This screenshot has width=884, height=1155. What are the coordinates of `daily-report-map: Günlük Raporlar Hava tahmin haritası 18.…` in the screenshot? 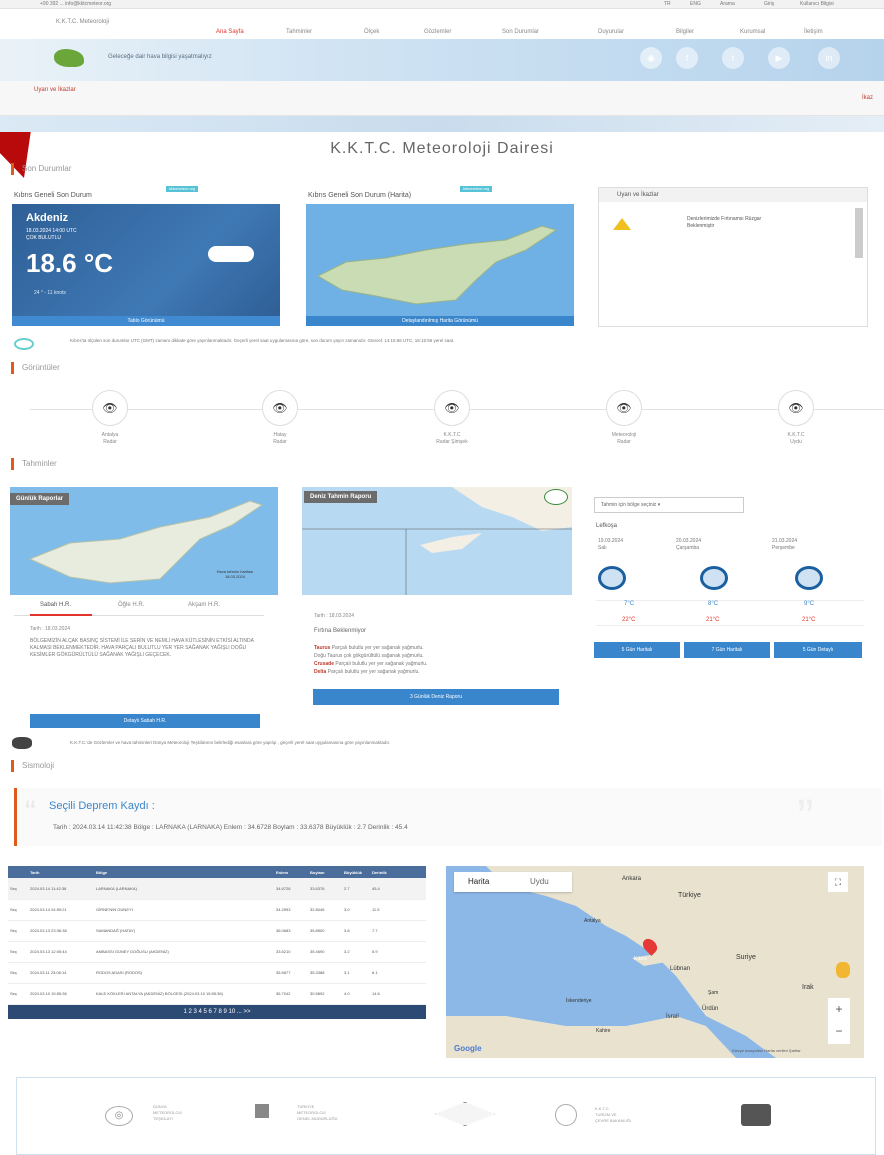 It's located at (144, 541).